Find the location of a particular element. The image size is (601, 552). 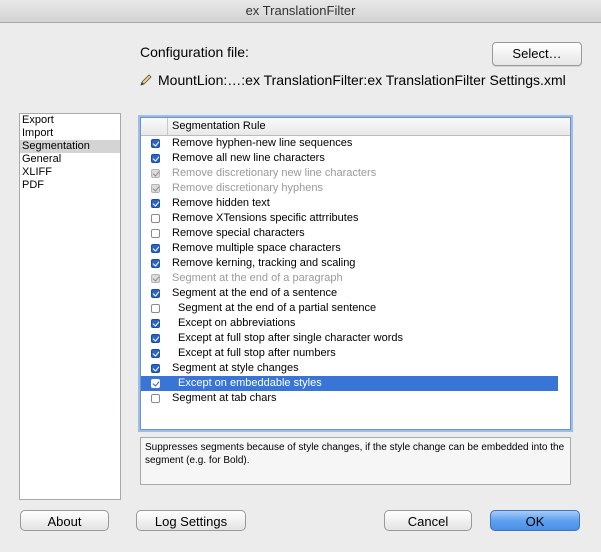

sidebar-item-xliff: XLIFF is located at coordinates (70, 172).